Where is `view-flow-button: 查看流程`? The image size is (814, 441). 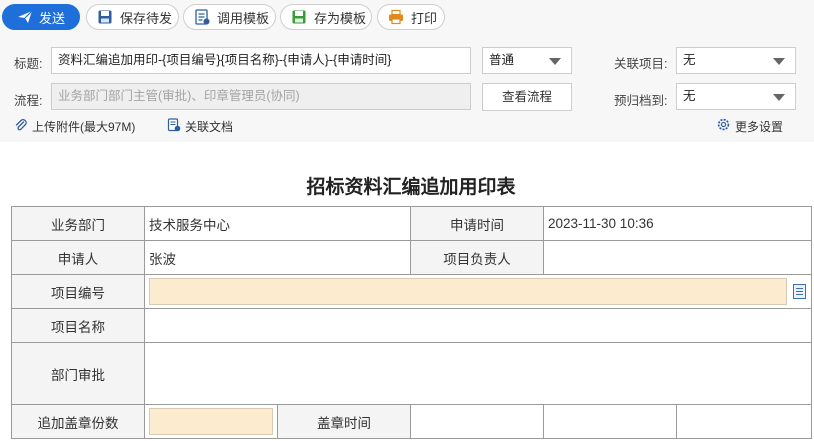
view-flow-button: 查看流程 is located at coordinates (527, 97).